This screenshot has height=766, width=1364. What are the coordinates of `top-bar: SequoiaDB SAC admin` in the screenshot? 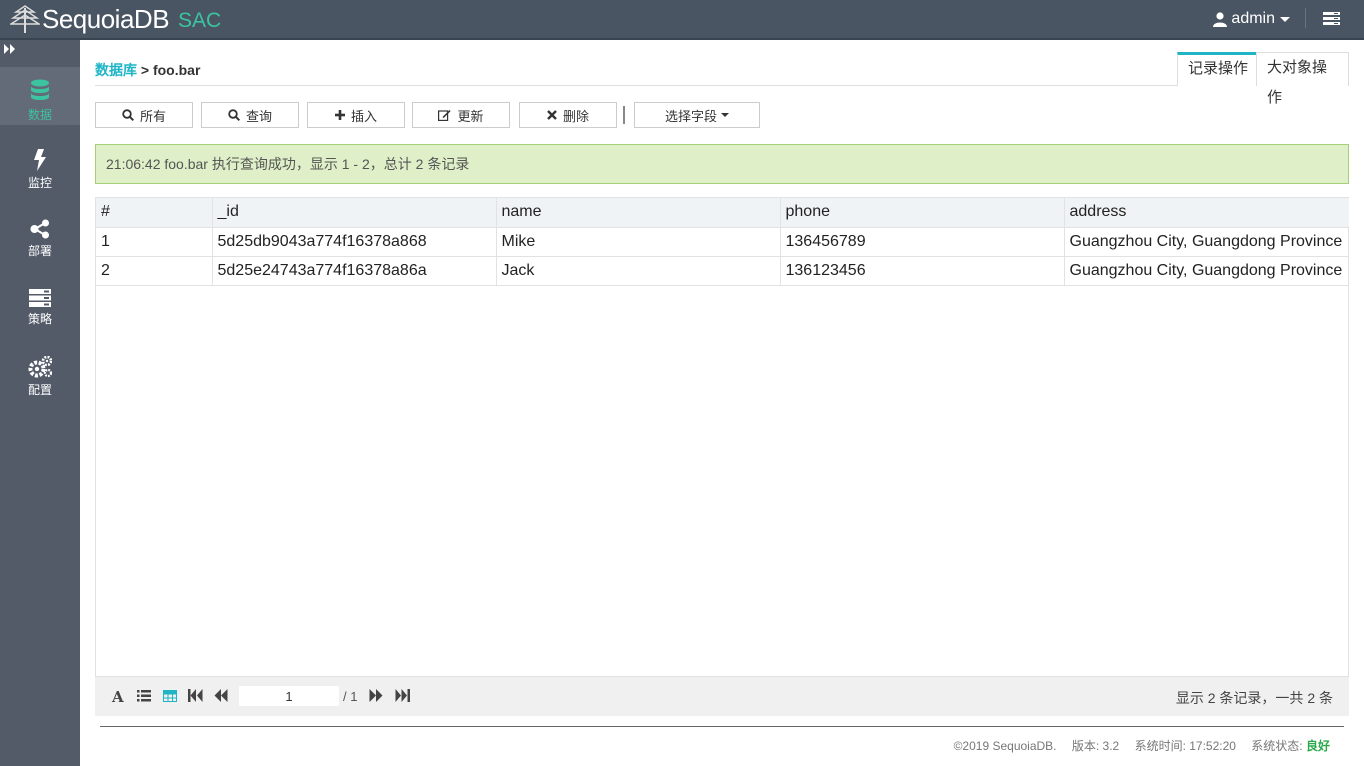 It's located at (682, 20).